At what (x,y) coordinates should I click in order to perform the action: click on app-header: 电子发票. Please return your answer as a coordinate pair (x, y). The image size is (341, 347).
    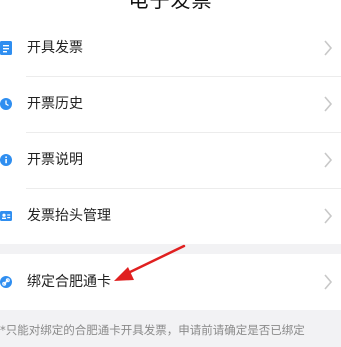
    Looking at the image, I should click on (170, 10).